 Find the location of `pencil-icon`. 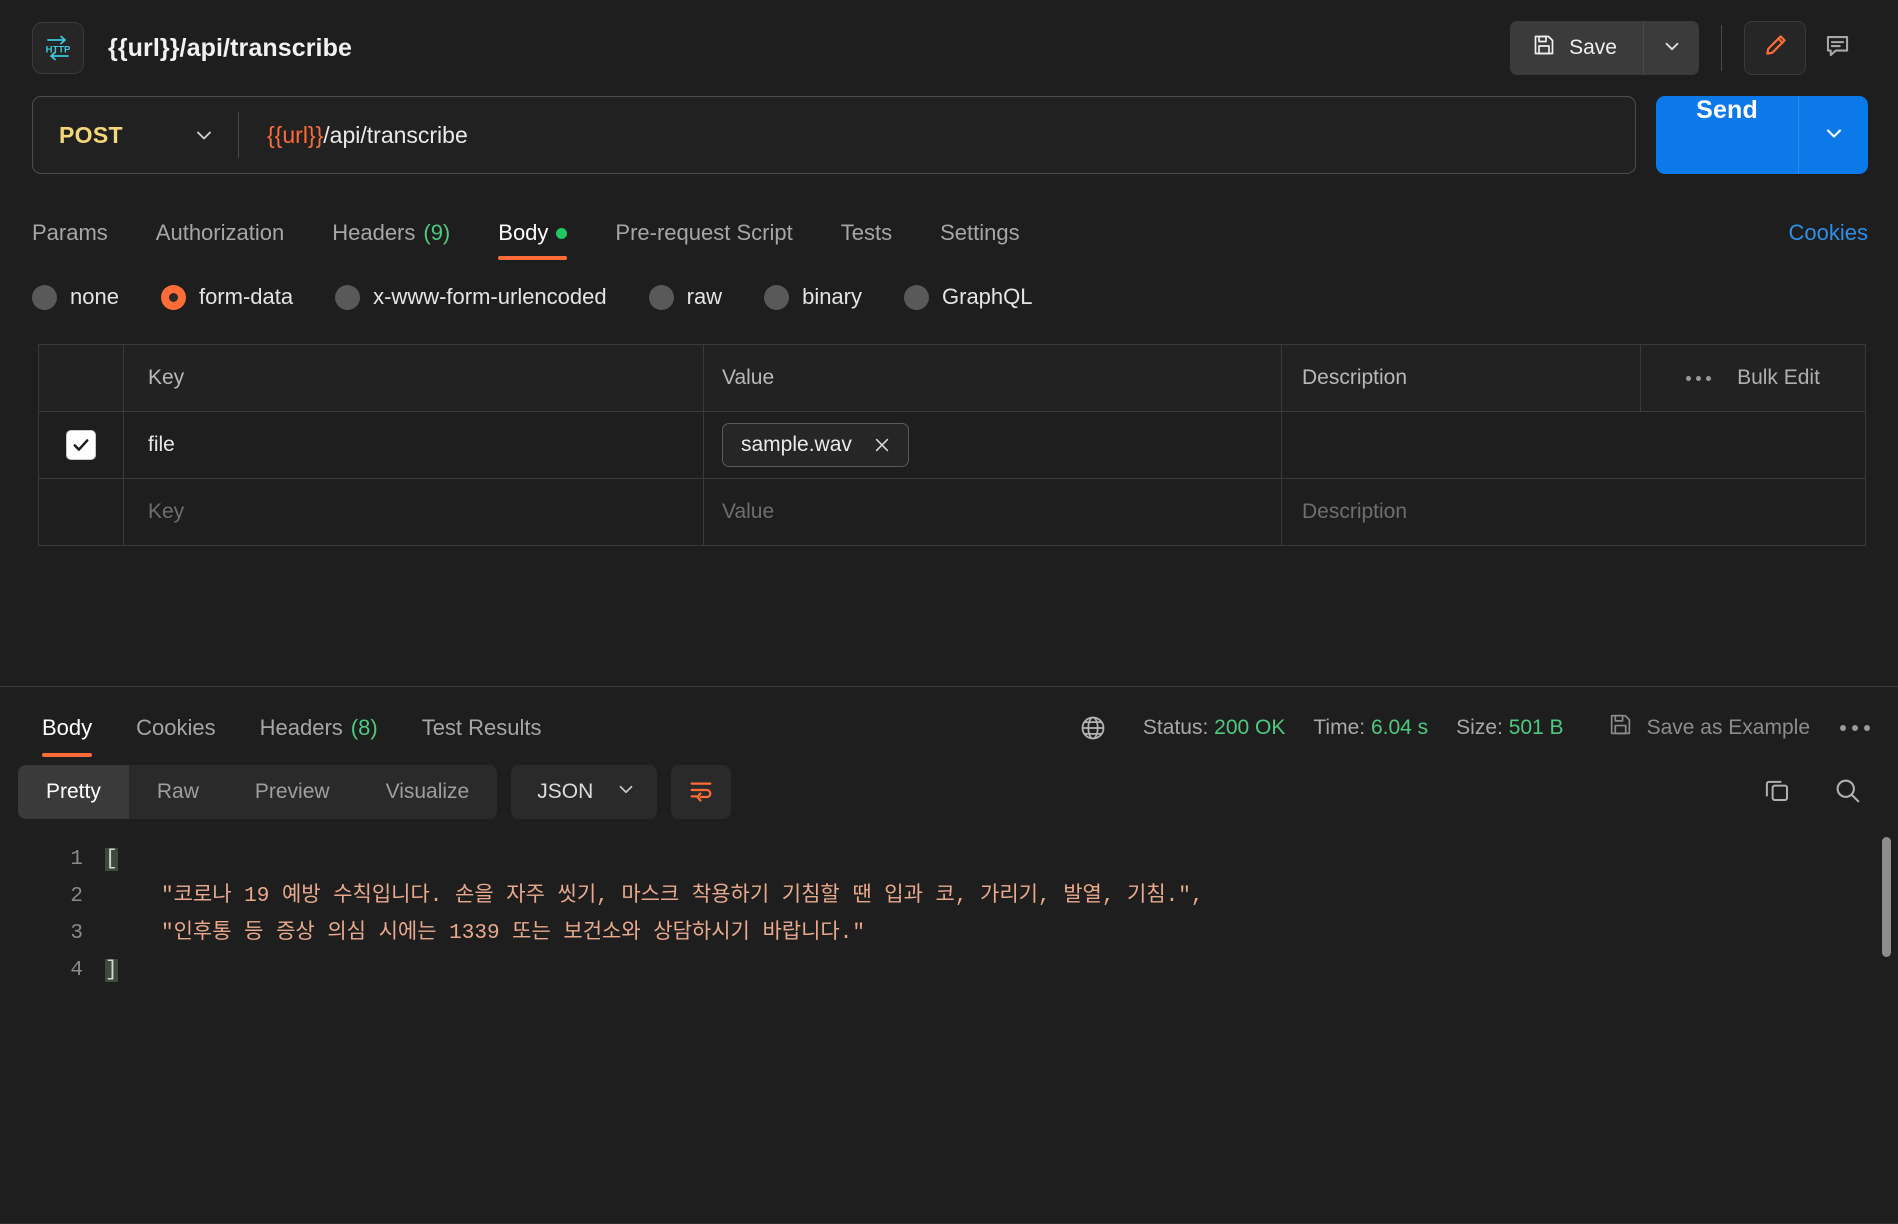

pencil-icon is located at coordinates (1775, 48).